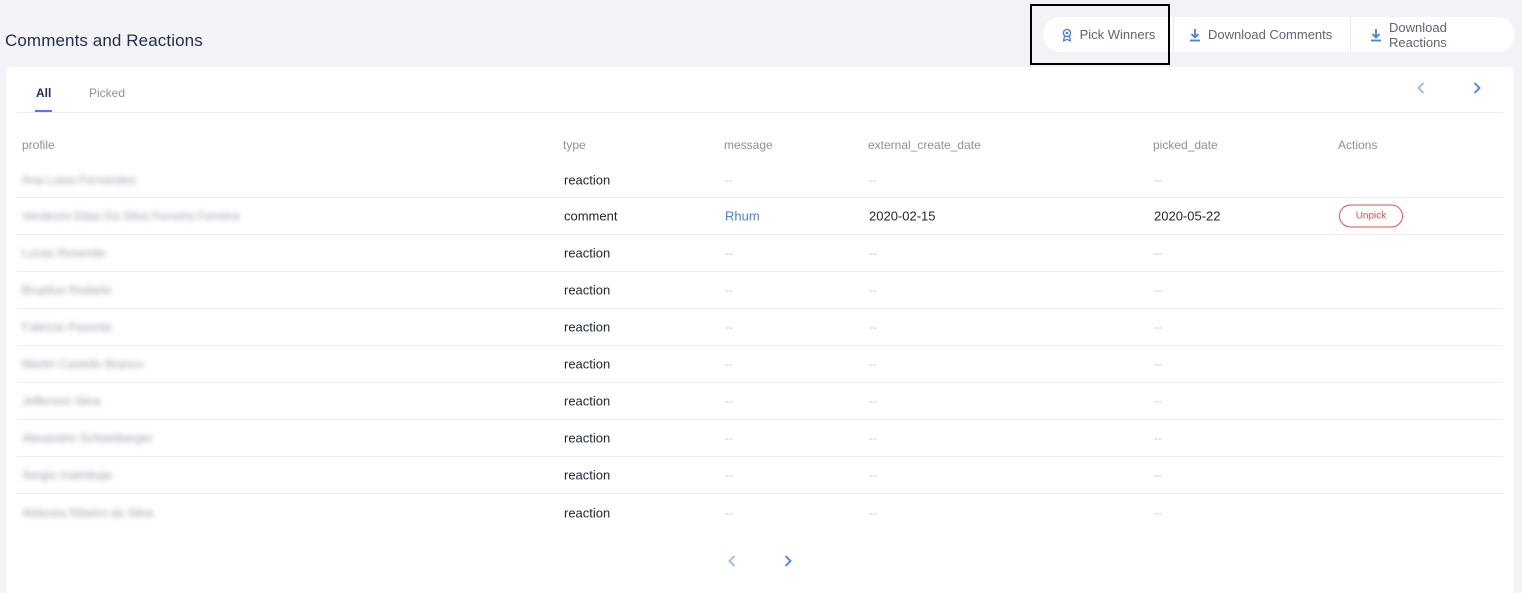 The height and width of the screenshot is (593, 1522). What do you see at coordinates (760, 290) in the screenshot?
I see `table-row: Bruplius Rodarte reaction -- -- --` at bounding box center [760, 290].